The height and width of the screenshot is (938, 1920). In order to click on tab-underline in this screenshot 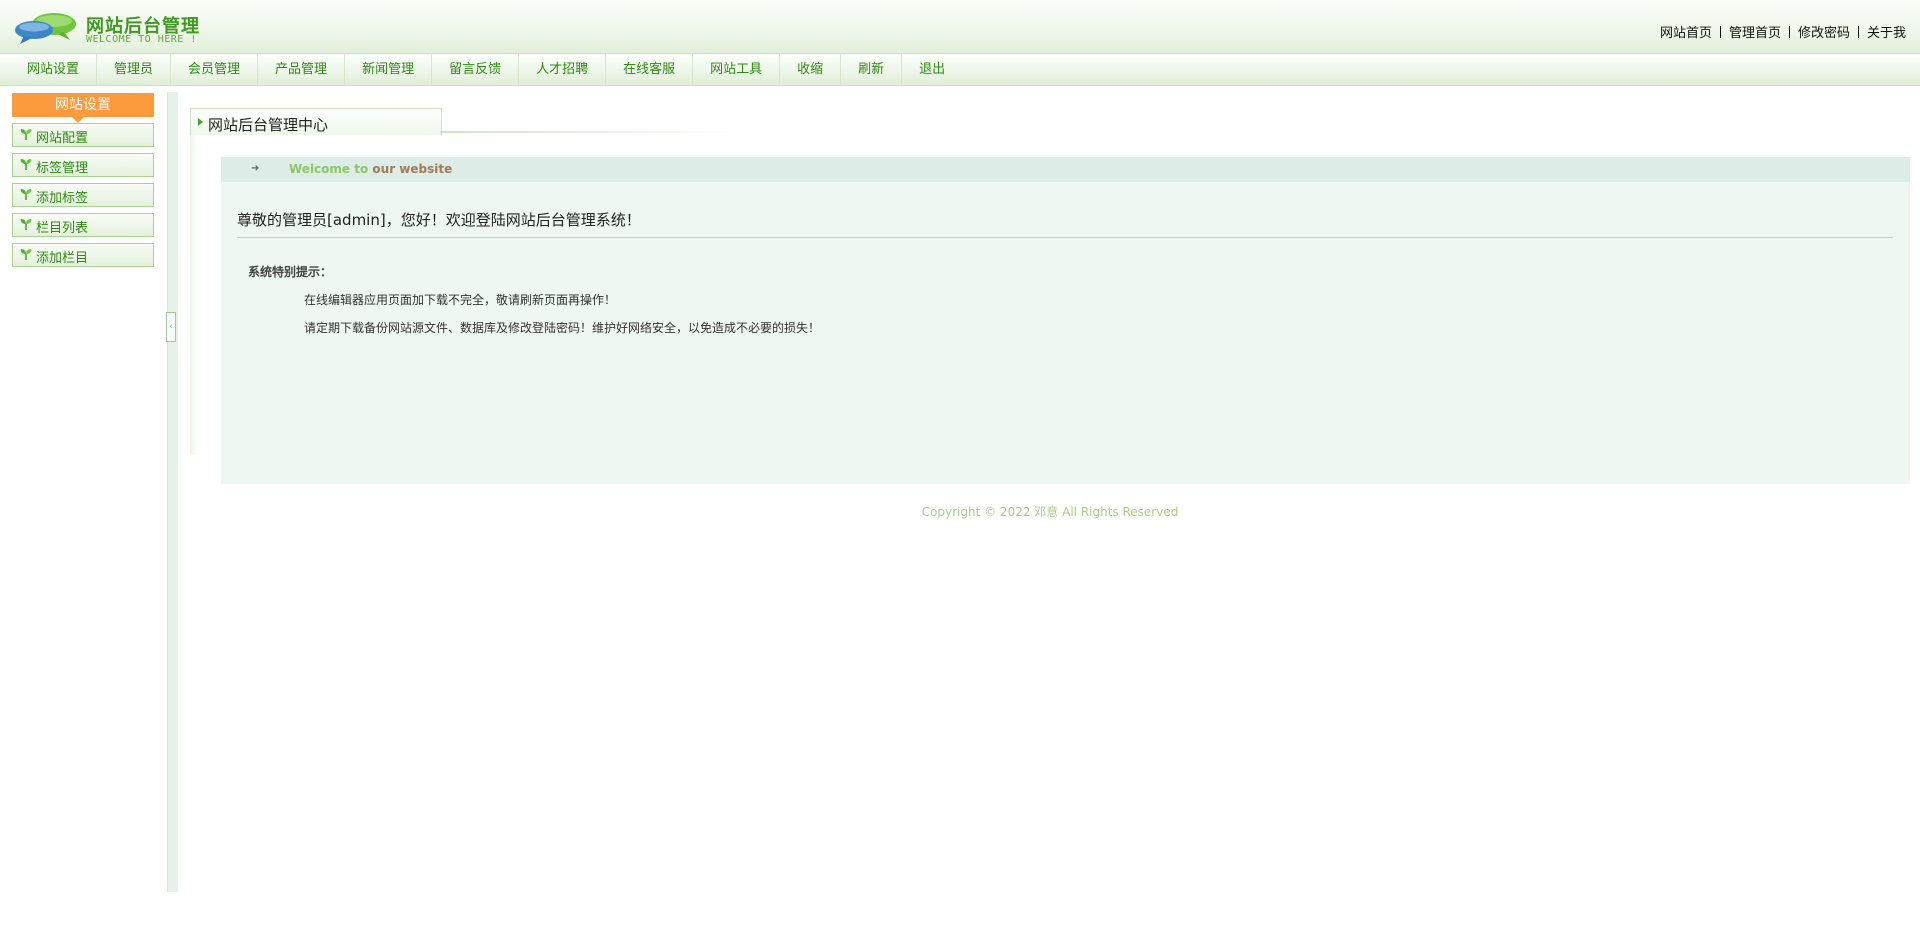, I will do `click(590, 132)`.